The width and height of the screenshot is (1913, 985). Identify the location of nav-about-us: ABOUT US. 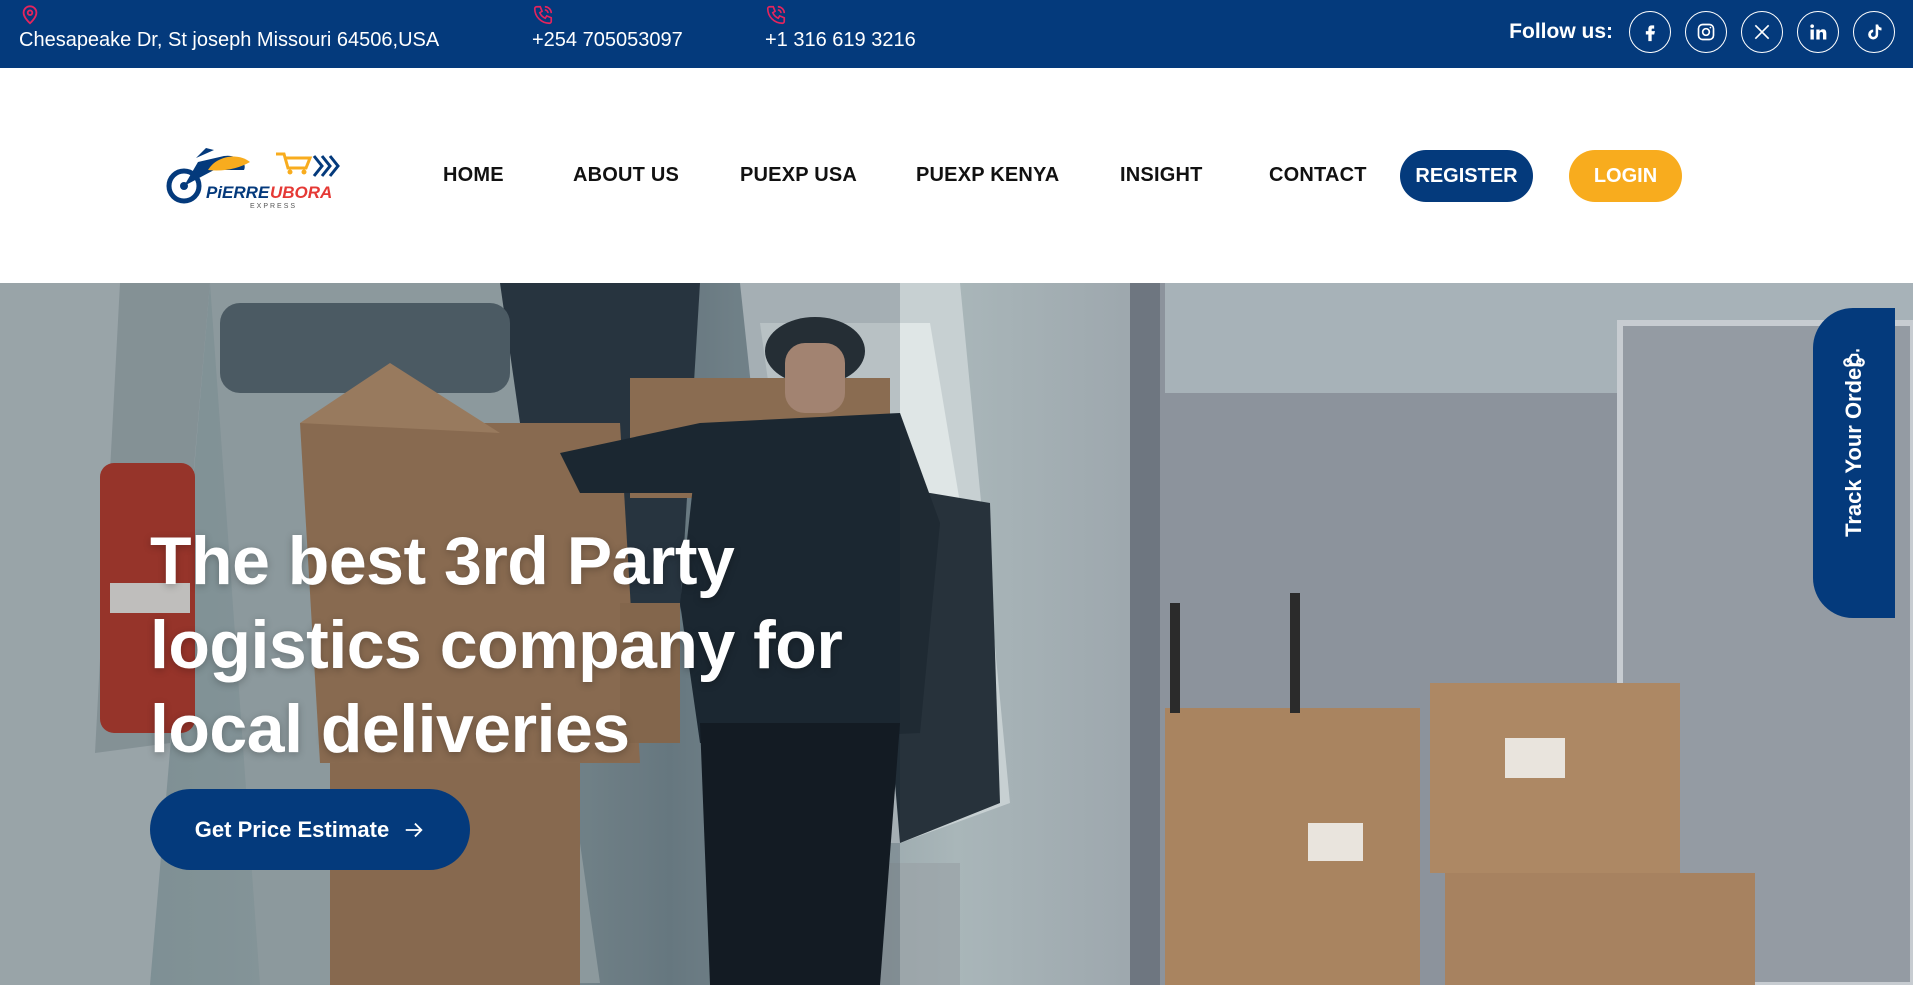
(626, 175).